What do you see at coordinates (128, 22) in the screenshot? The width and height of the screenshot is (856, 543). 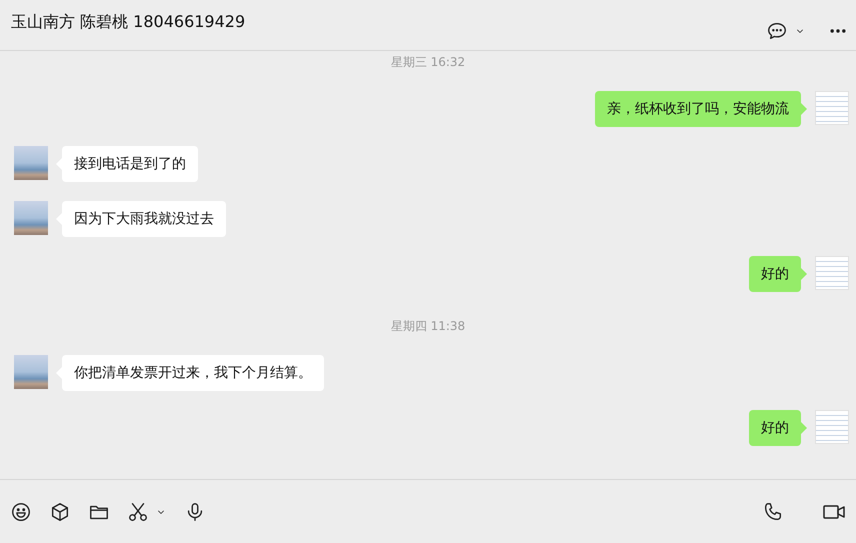 I see `chat-title: 玉山南方 陈碧桃 18046619429` at bounding box center [128, 22].